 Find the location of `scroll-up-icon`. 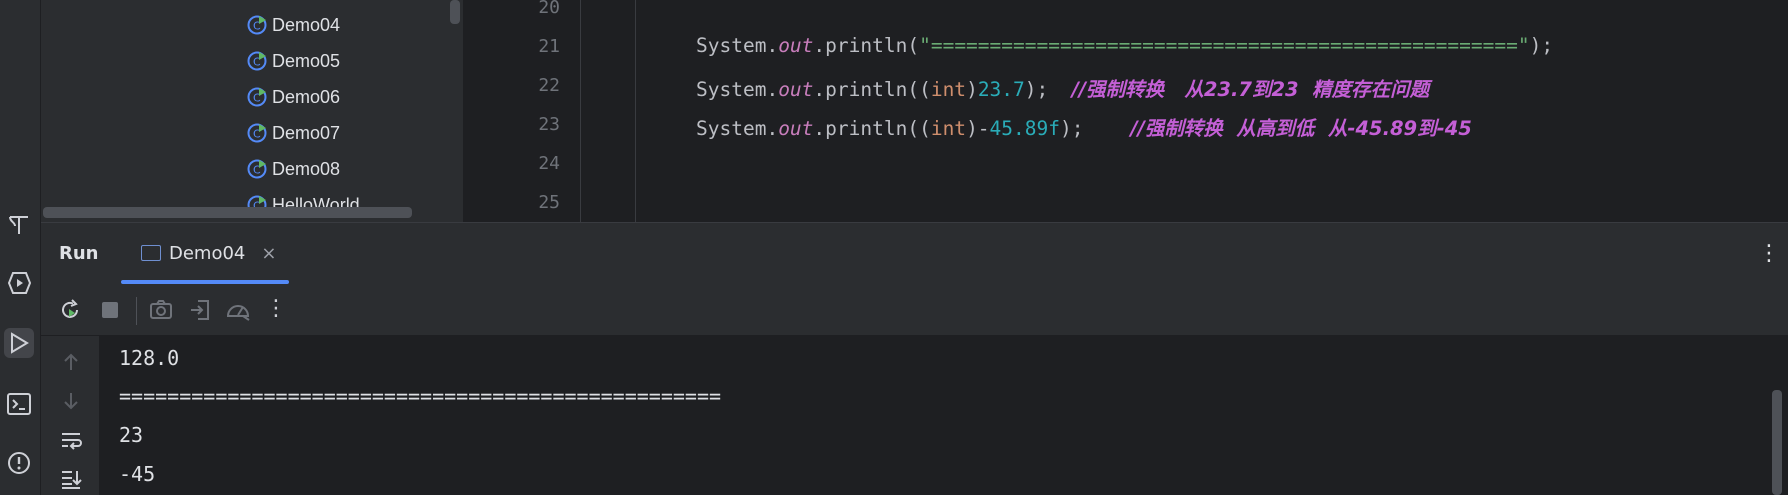

scroll-up-icon is located at coordinates (71, 362).